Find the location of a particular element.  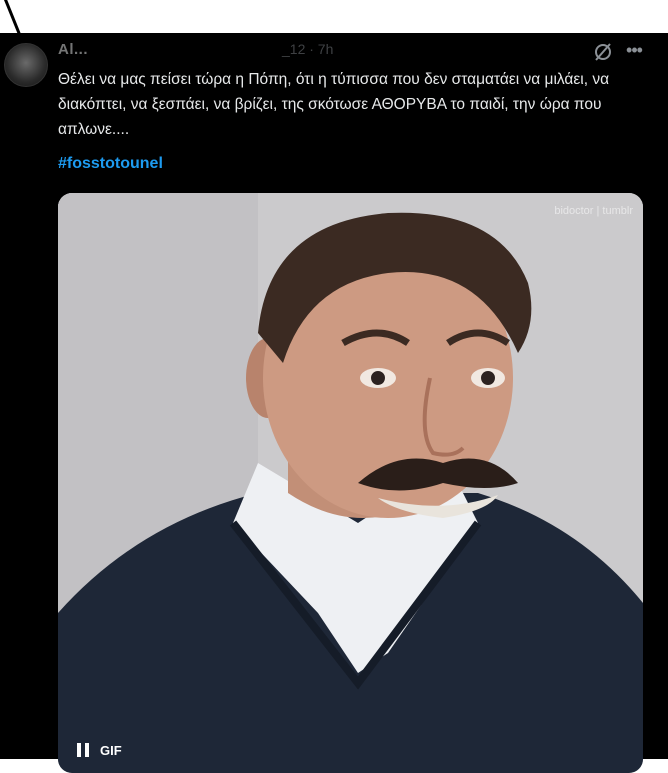

pause-icon is located at coordinates (83, 750).